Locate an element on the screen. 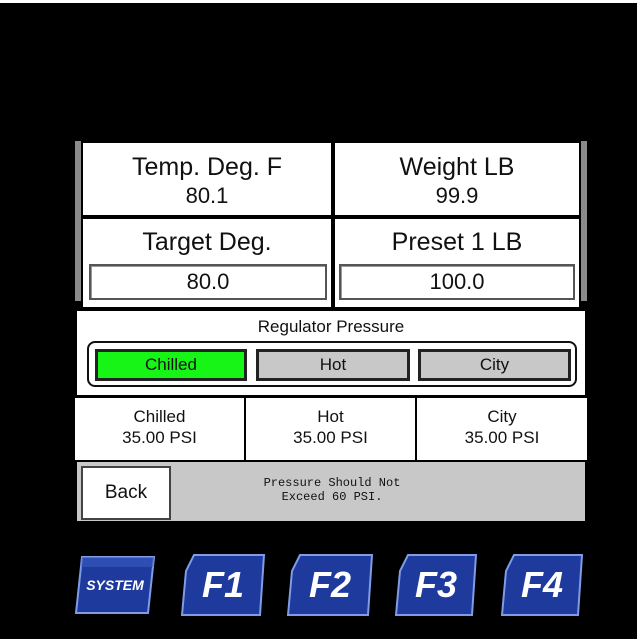 The image size is (637, 639). chilled-pressure-name: Chilled is located at coordinates (159, 416).